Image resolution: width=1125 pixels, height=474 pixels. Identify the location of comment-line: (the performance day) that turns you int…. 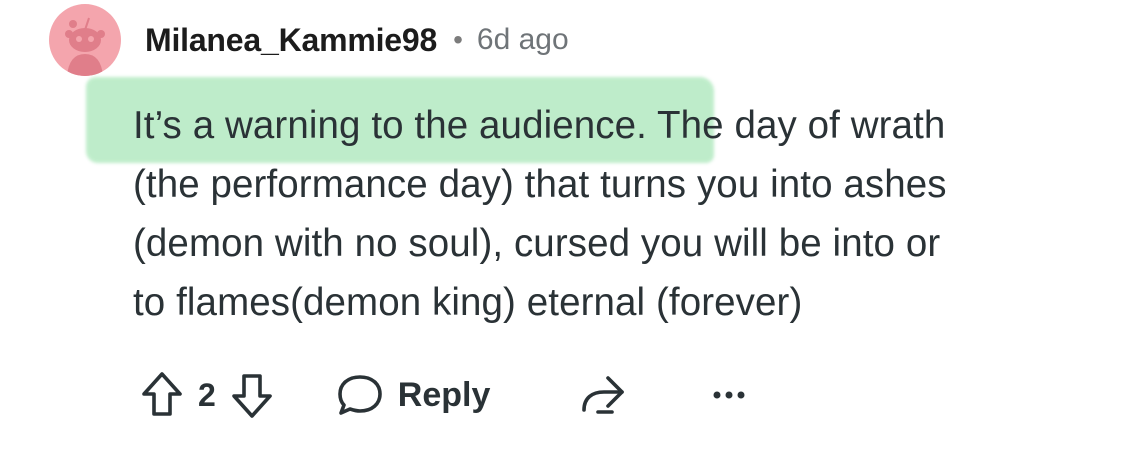
(540, 184).